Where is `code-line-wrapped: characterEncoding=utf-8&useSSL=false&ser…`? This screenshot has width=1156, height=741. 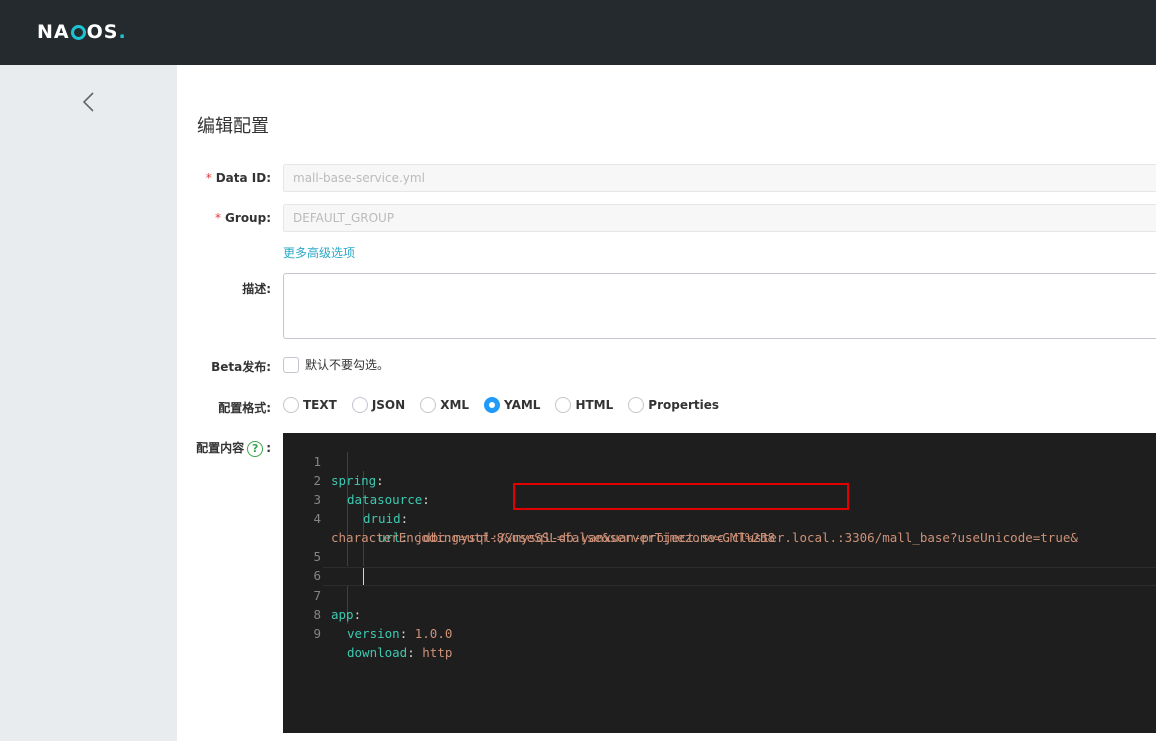
code-line-wrapped: characterEncoding=utf-8&useSSL=false&ser… is located at coordinates (719, 527).